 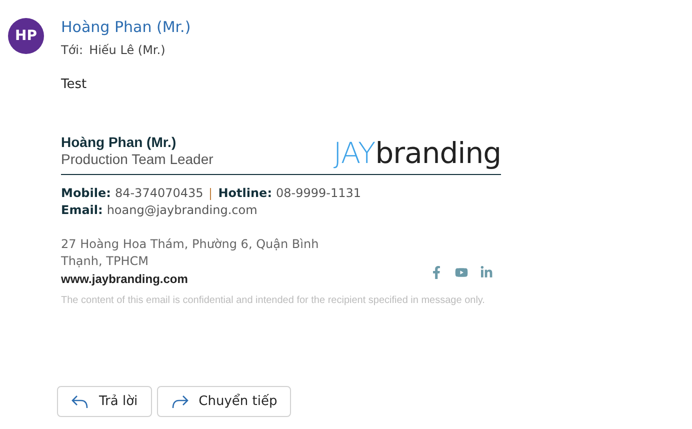 I want to click on company-logo: JAYbranding, so click(x=417, y=153).